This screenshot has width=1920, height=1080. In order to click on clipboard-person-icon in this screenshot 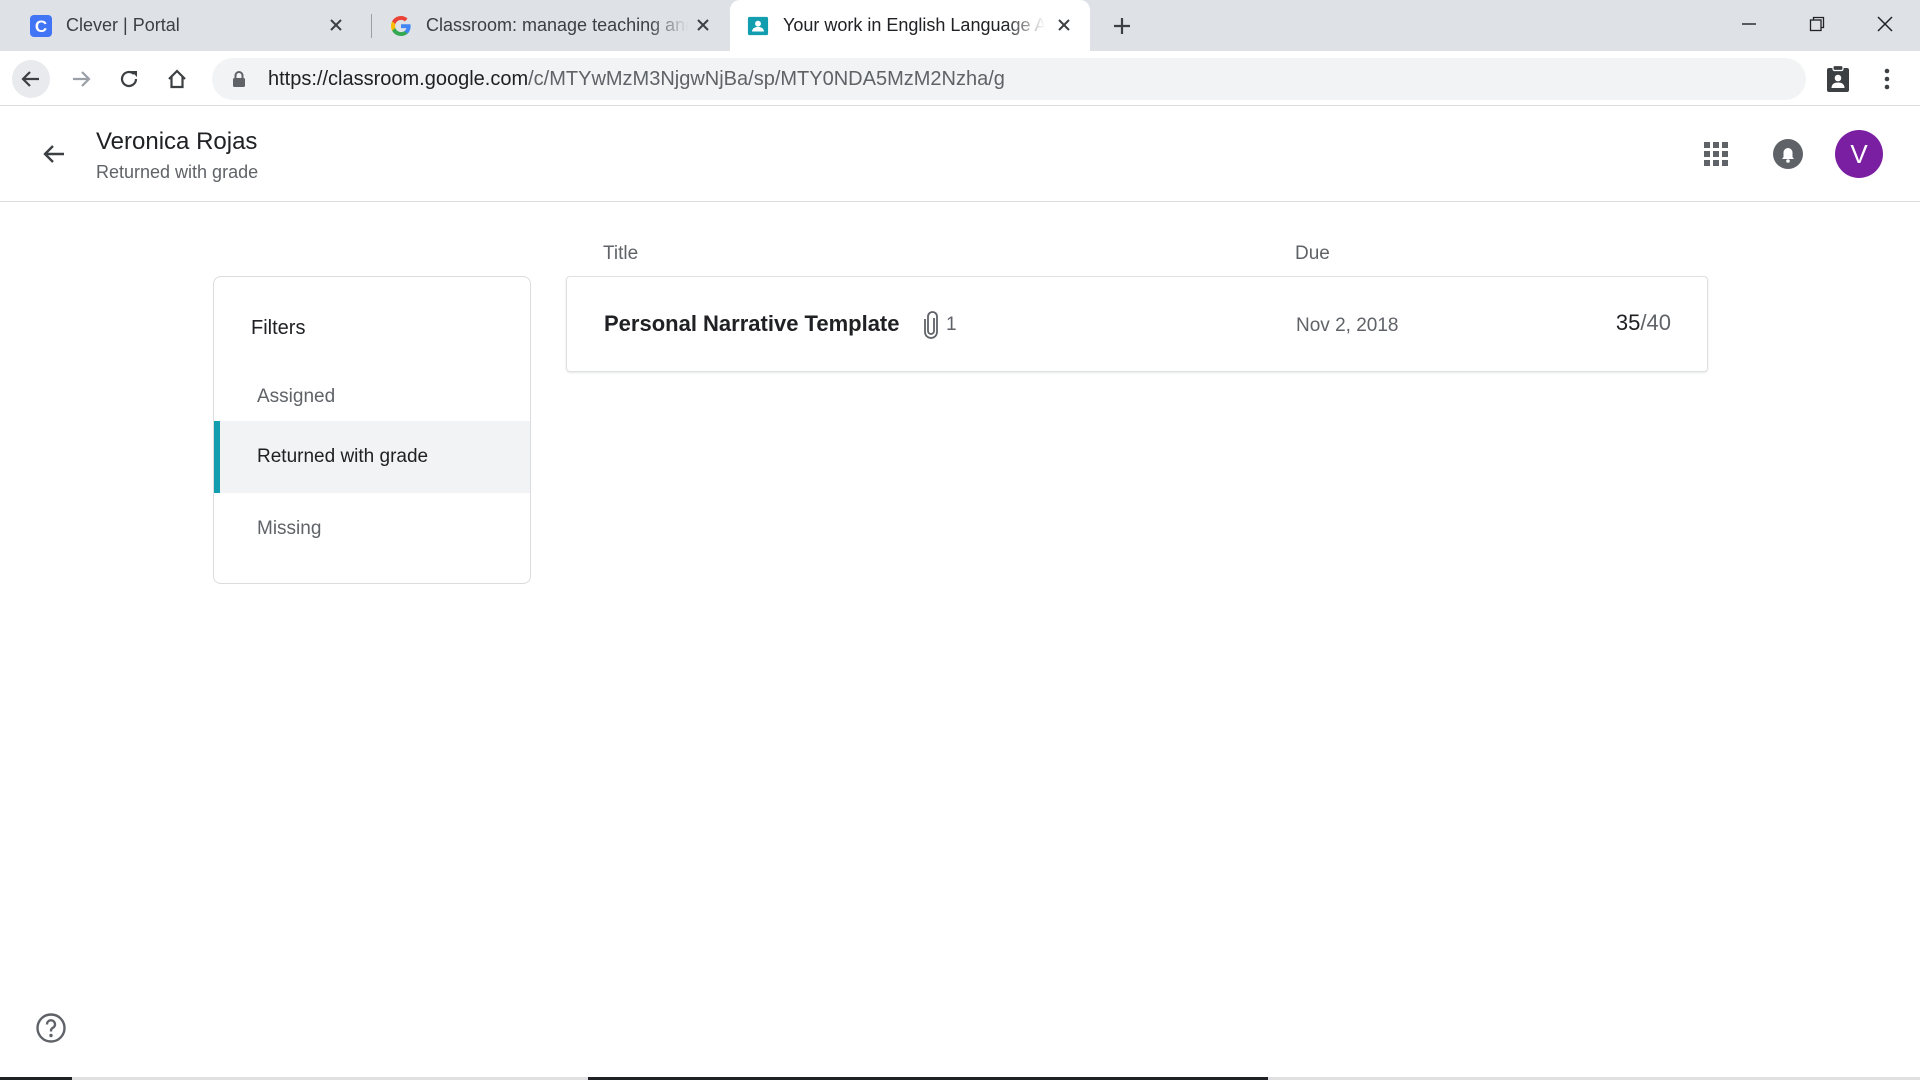, I will do `click(1838, 78)`.